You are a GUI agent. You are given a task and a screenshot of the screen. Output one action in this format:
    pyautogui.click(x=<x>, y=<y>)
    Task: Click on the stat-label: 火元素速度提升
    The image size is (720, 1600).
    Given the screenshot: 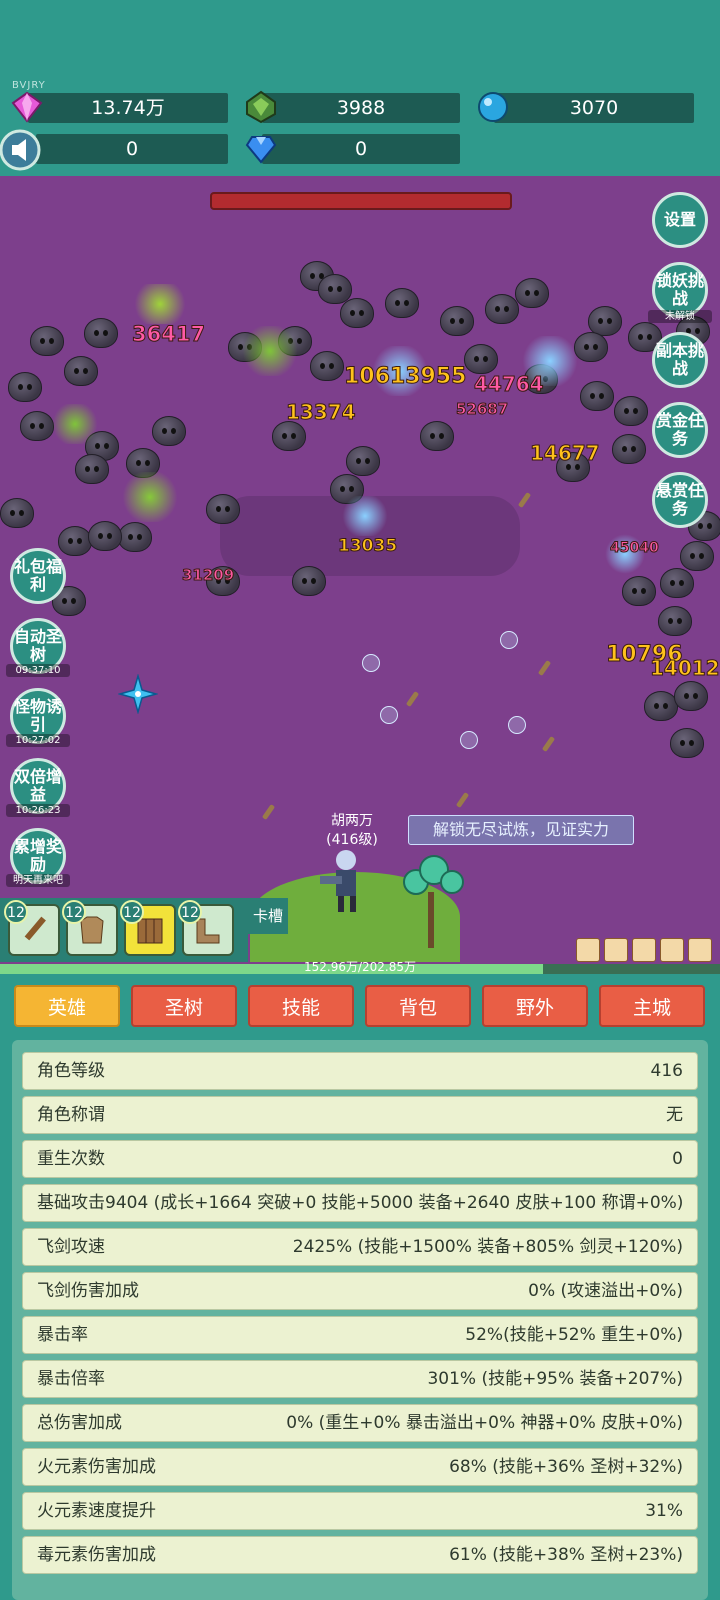 What is the action you would take?
    pyautogui.click(x=96, y=1511)
    